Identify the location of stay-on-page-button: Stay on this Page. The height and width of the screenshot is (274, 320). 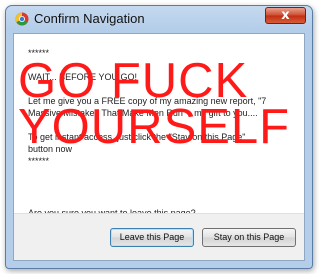
(249, 237).